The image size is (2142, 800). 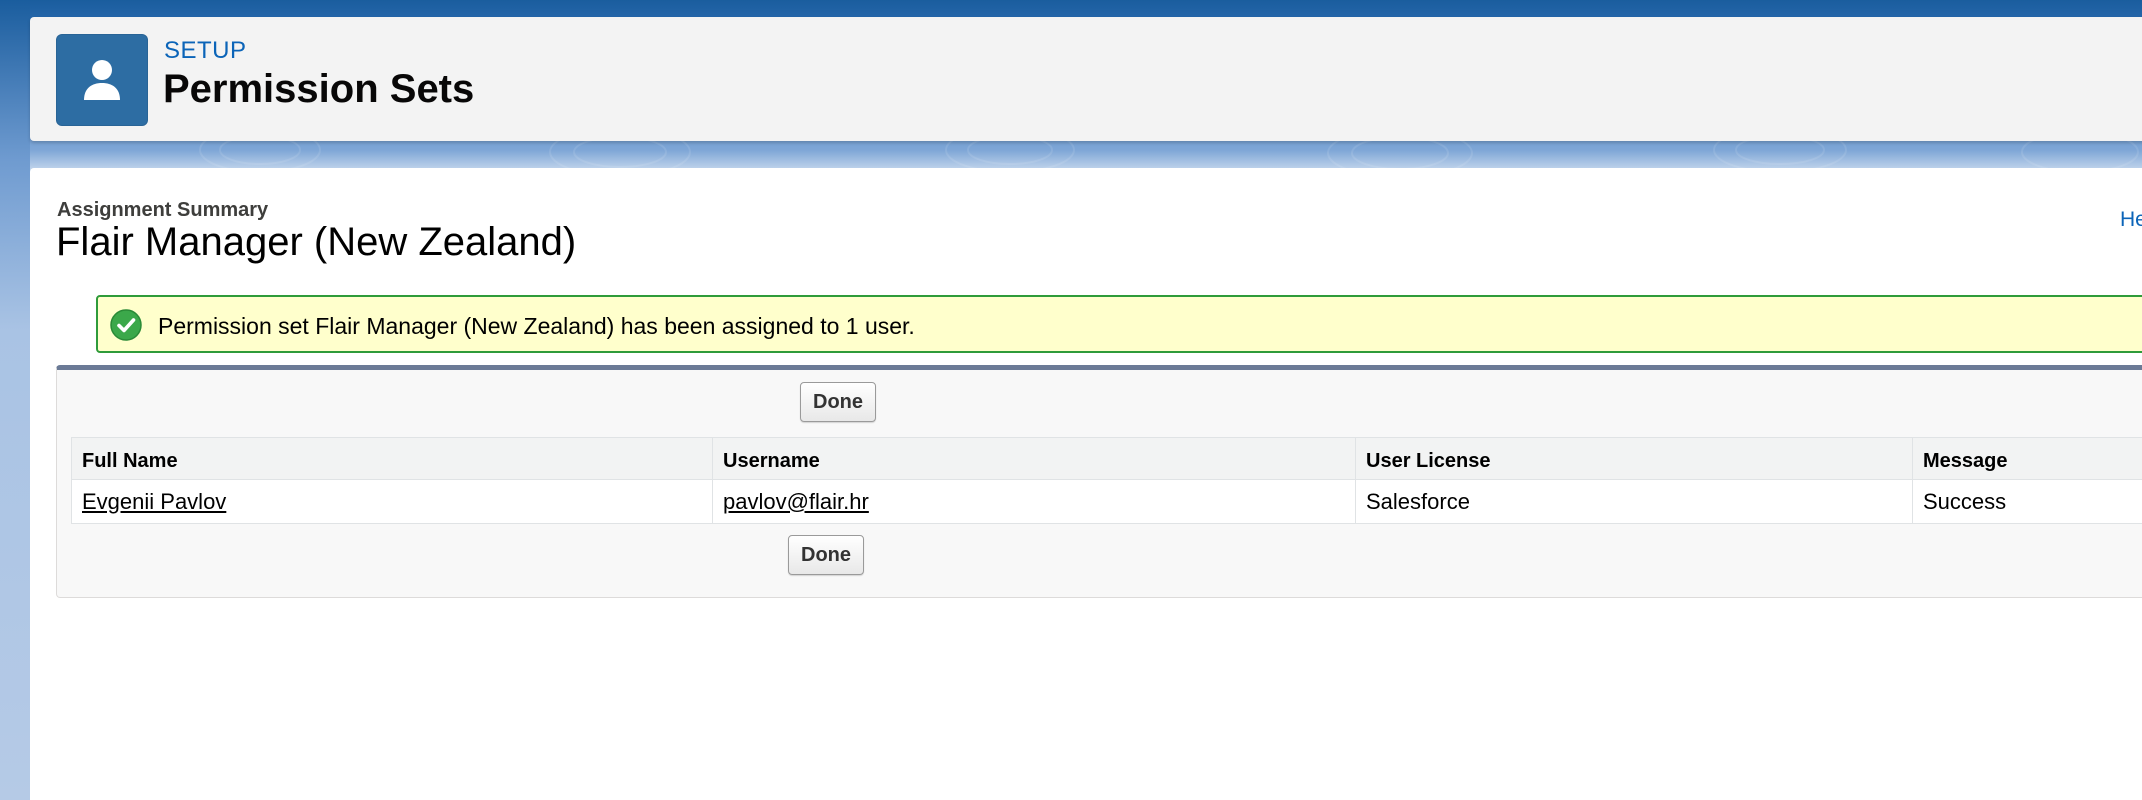 I want to click on left-background-strip, so click(x=15, y=400).